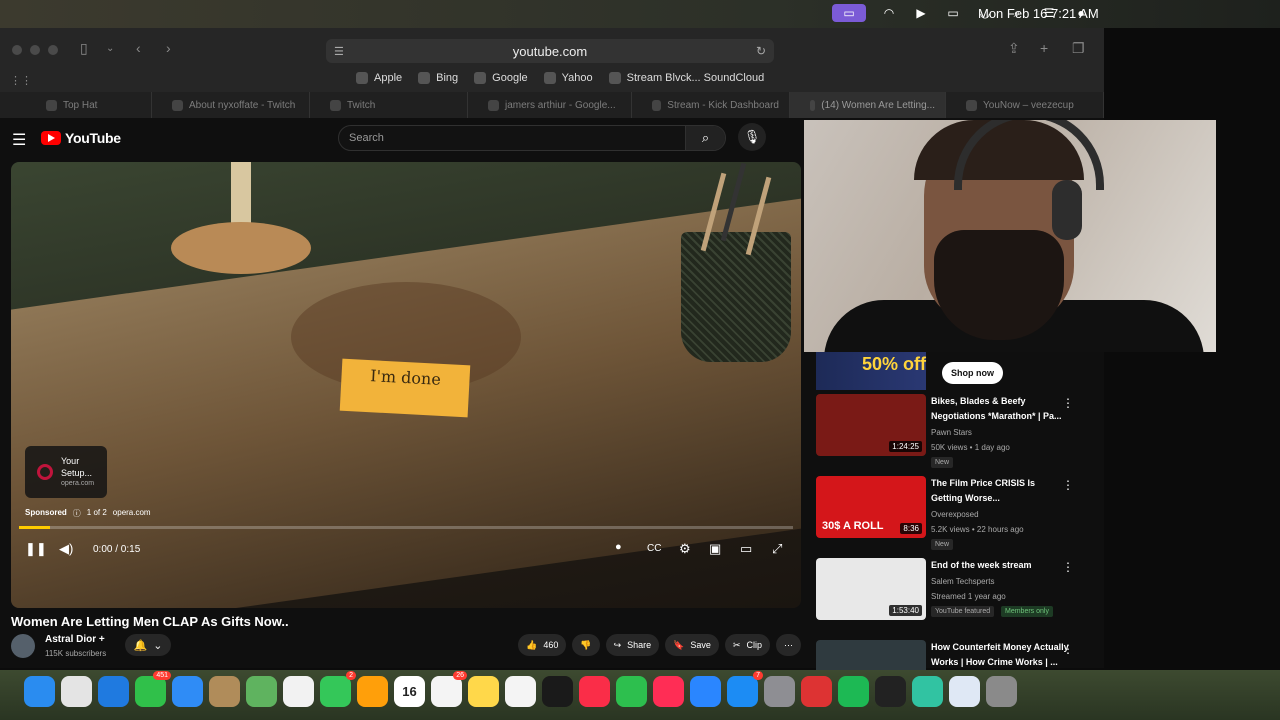  Describe the element at coordinates (520, 691) in the screenshot. I see `freeform-icon` at that location.